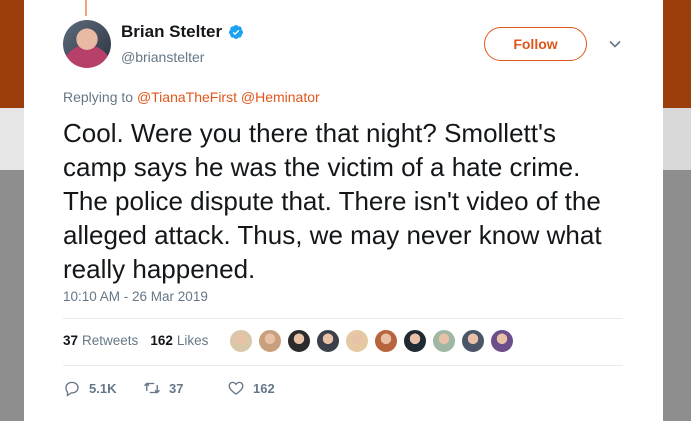 Image resolution: width=691 pixels, height=421 pixels. Describe the element at coordinates (185, 388) in the screenshot. I see `retweet-button: 37` at that location.